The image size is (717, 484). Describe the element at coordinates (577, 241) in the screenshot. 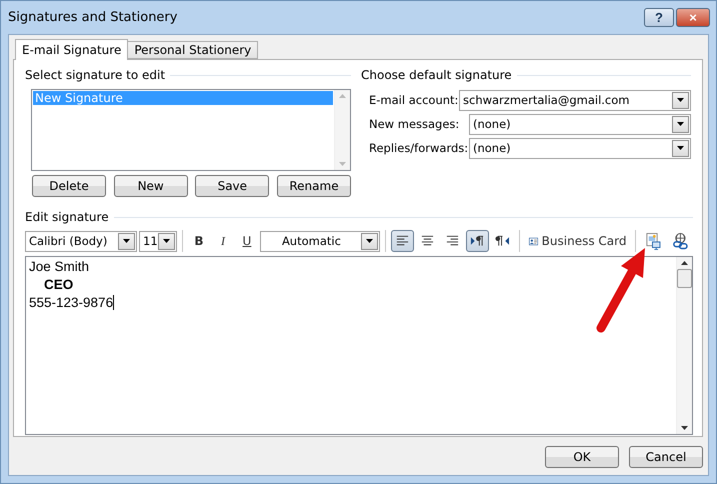

I see `business-card-button: Business Card` at that location.